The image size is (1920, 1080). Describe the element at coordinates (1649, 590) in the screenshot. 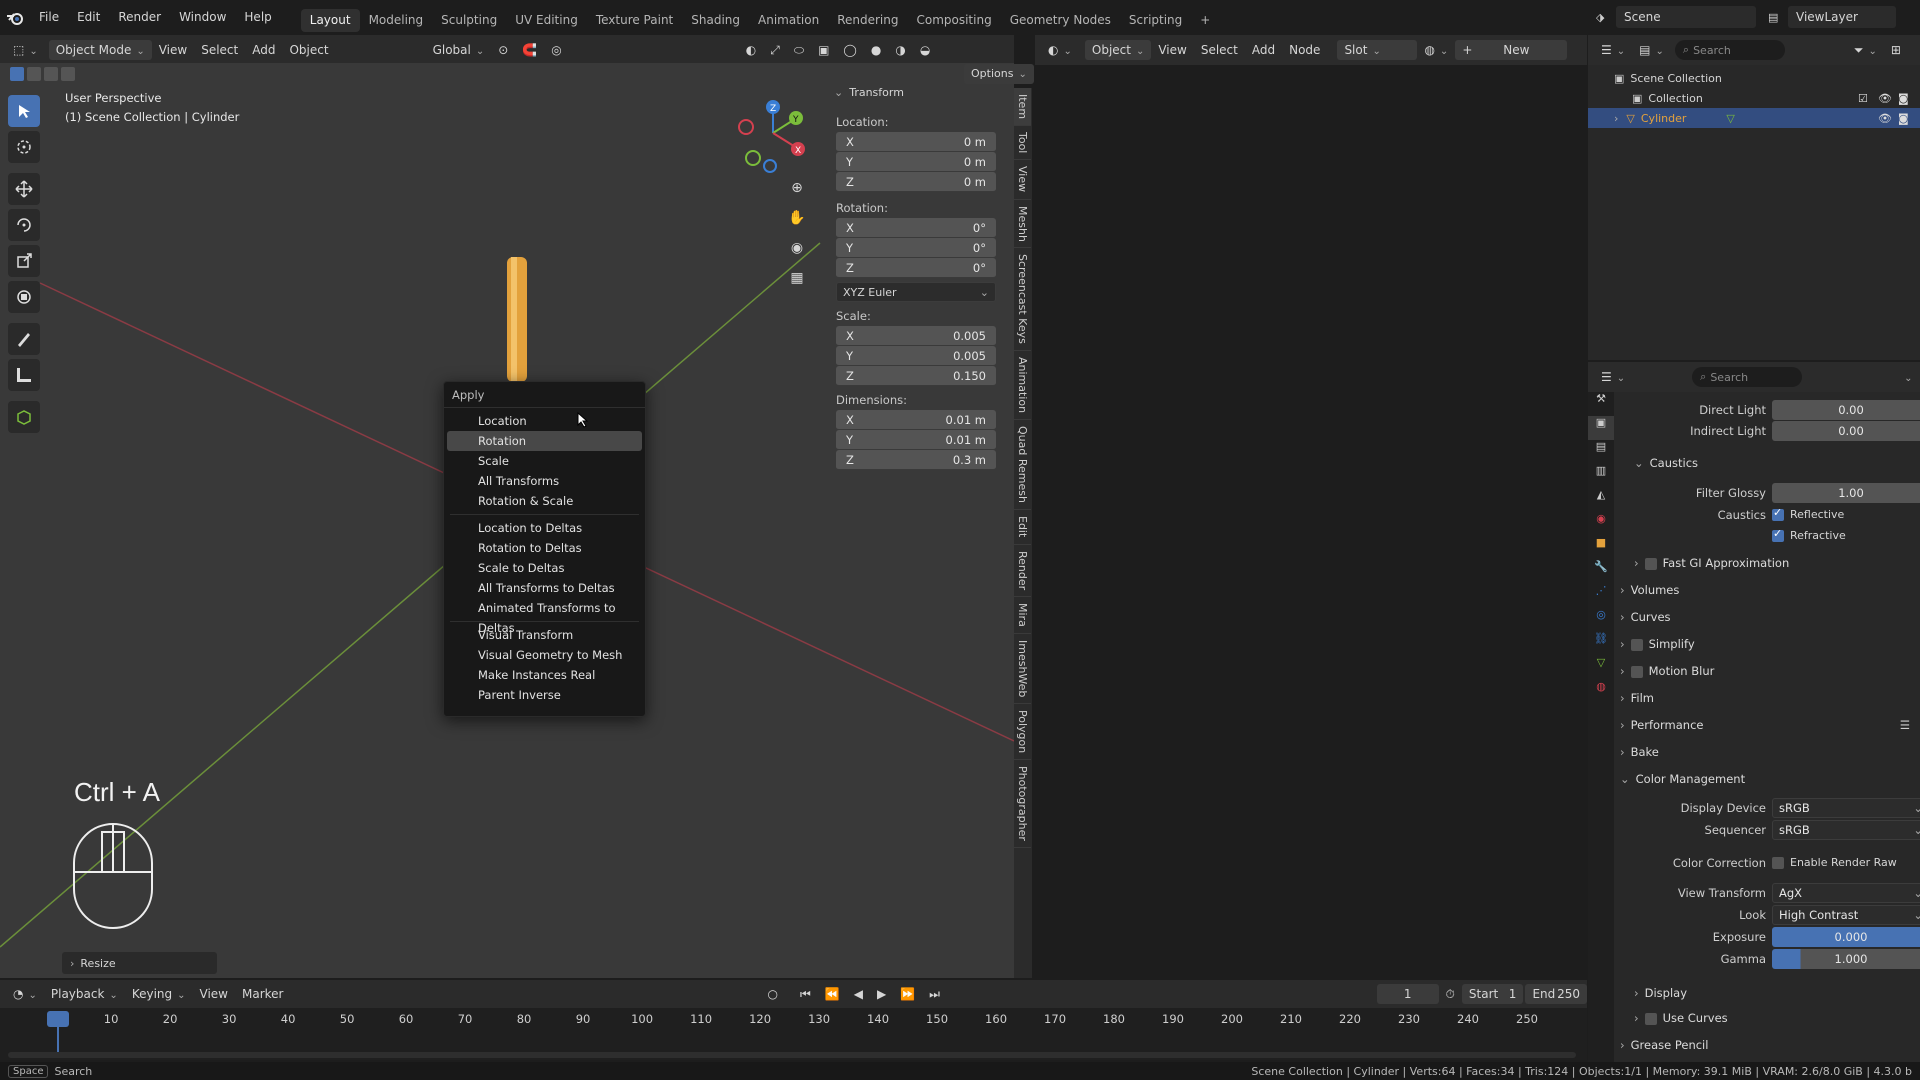

I see `volumes-section: › Volumes` at that location.